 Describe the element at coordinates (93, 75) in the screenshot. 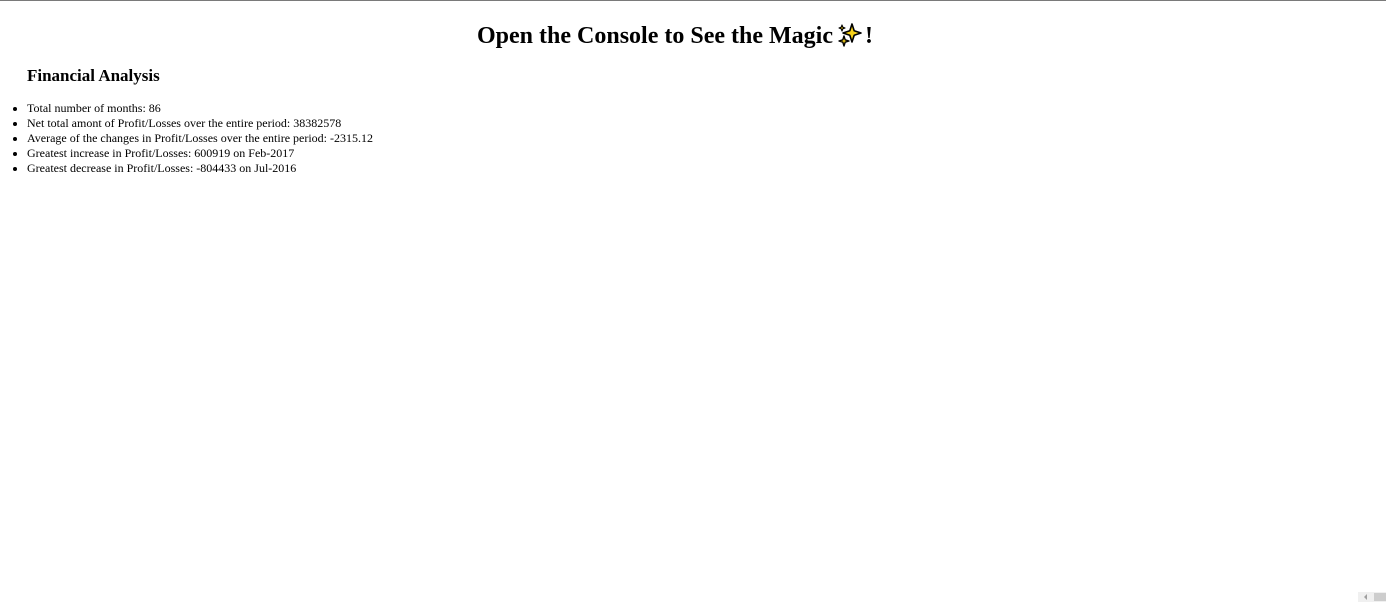

I see `financial-analysis-heading: Financial Analysis` at that location.